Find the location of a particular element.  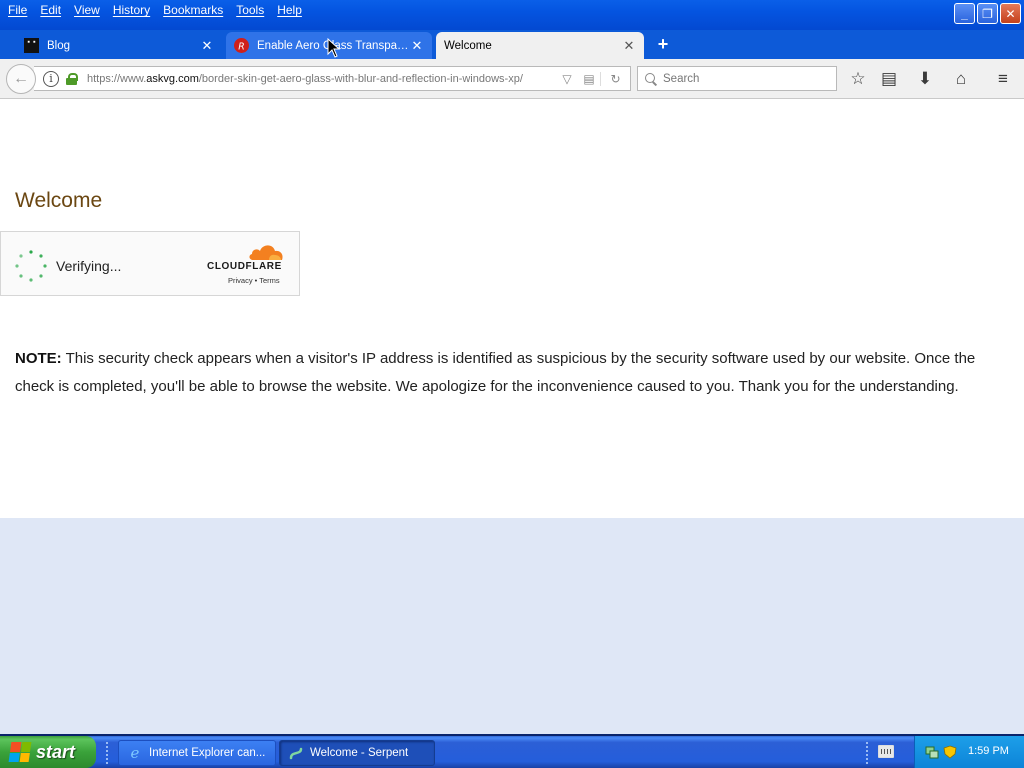

minimize-icon: _ is located at coordinates (964, 13).